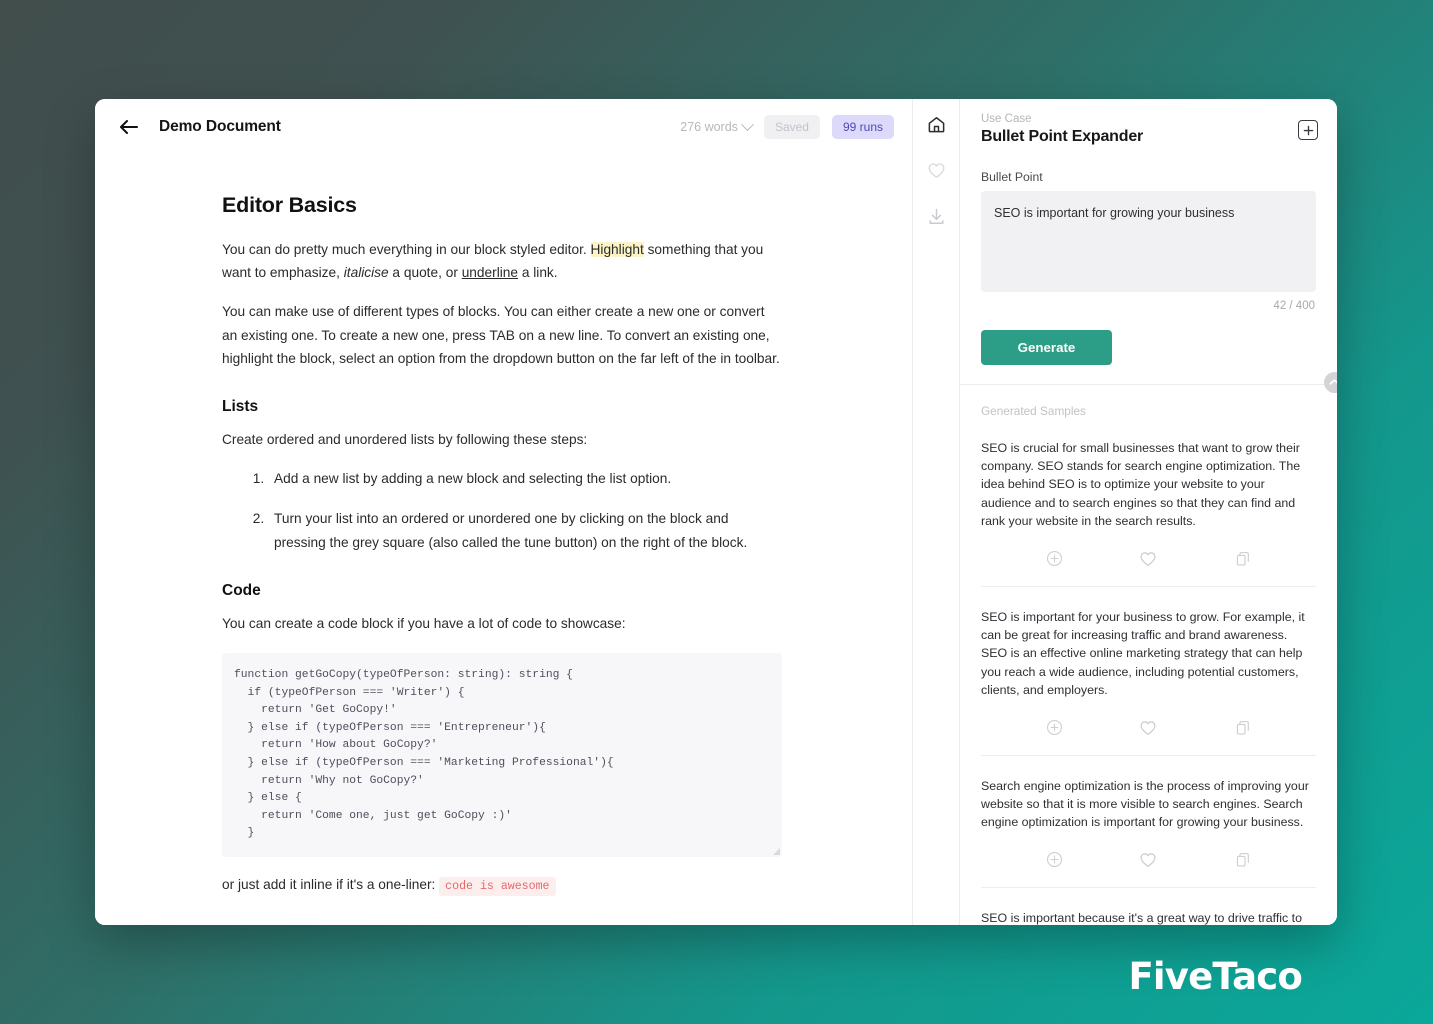 This screenshot has height=1024, width=1433. I want to click on doc-heading-lists: Lists, so click(240, 407).